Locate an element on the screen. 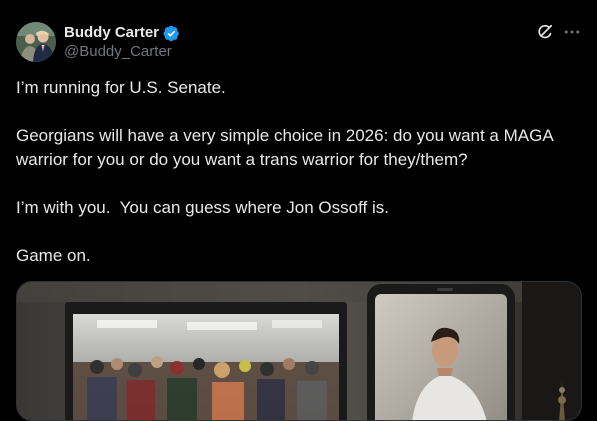 The image size is (597, 421). avatar is located at coordinates (36, 42).